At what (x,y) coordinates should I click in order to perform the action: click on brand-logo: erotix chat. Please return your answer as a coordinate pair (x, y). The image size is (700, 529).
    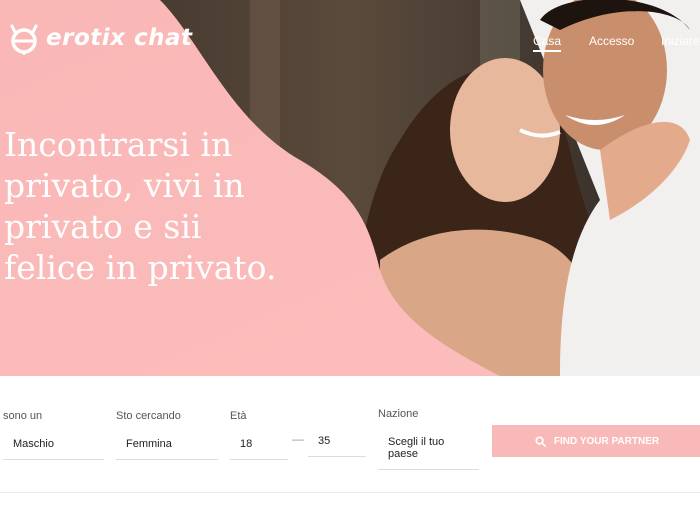
    Looking at the image, I should click on (99, 38).